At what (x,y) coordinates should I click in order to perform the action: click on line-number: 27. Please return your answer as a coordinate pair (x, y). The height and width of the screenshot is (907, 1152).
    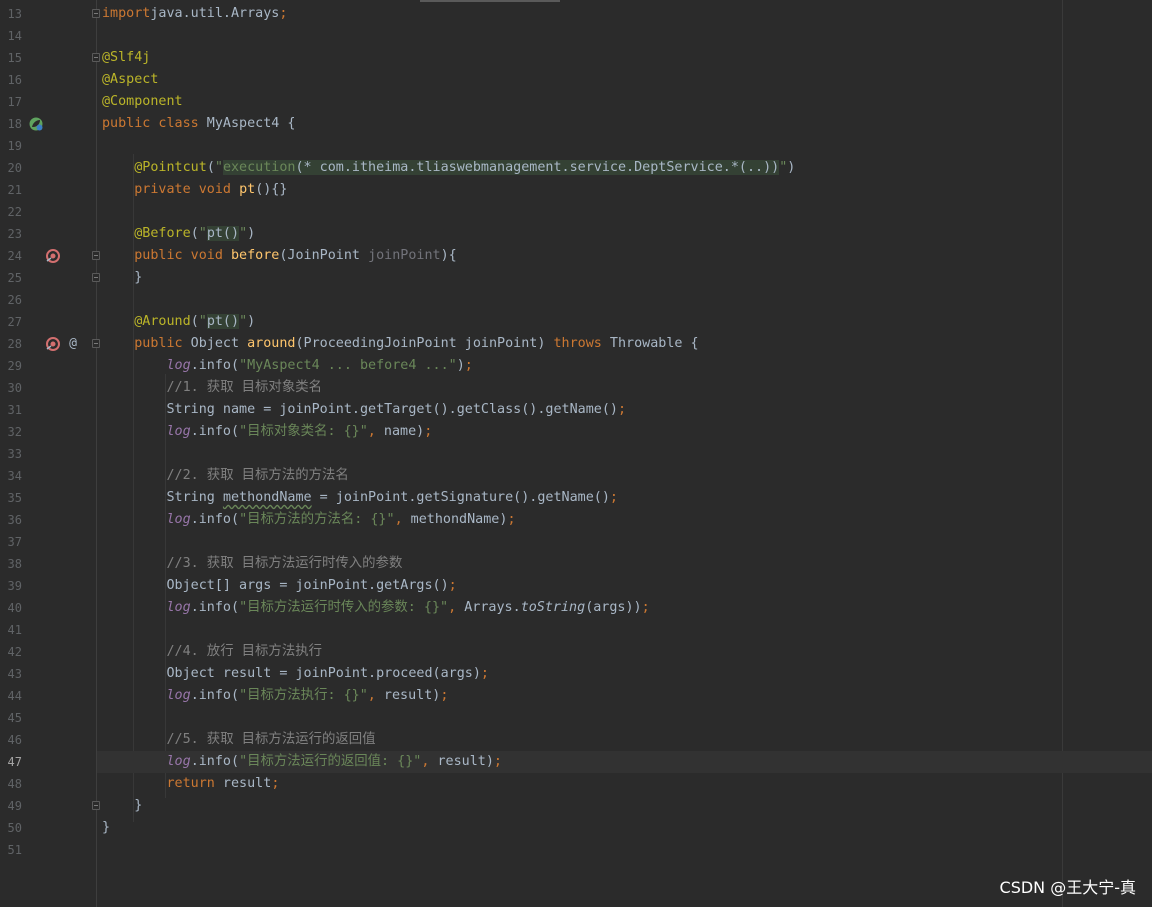
    Looking at the image, I should click on (11, 322).